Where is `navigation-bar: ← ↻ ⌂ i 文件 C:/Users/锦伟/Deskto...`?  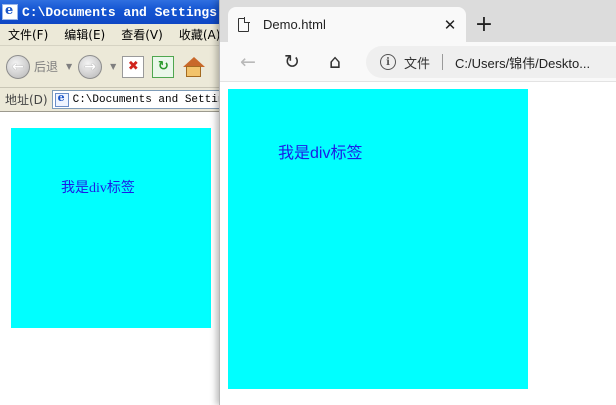 navigation-bar: ← ↻ ⌂ i 文件 C:/Users/锦伟/Deskto... is located at coordinates (418, 62).